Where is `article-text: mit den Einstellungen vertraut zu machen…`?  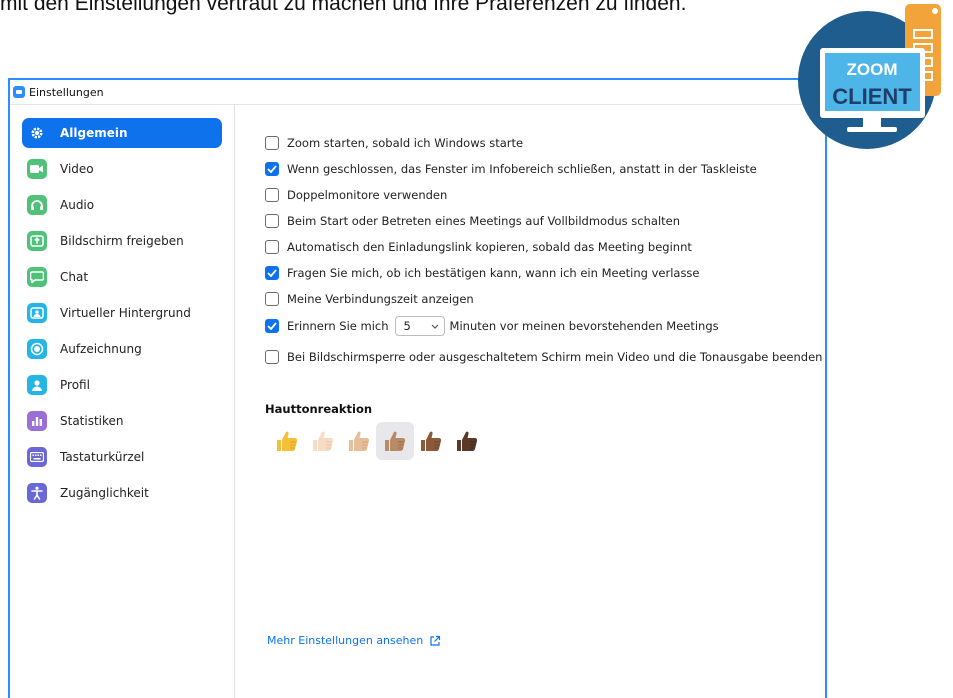
article-text: mit den Einstellungen vertraut zu machen… is located at coordinates (343, 7).